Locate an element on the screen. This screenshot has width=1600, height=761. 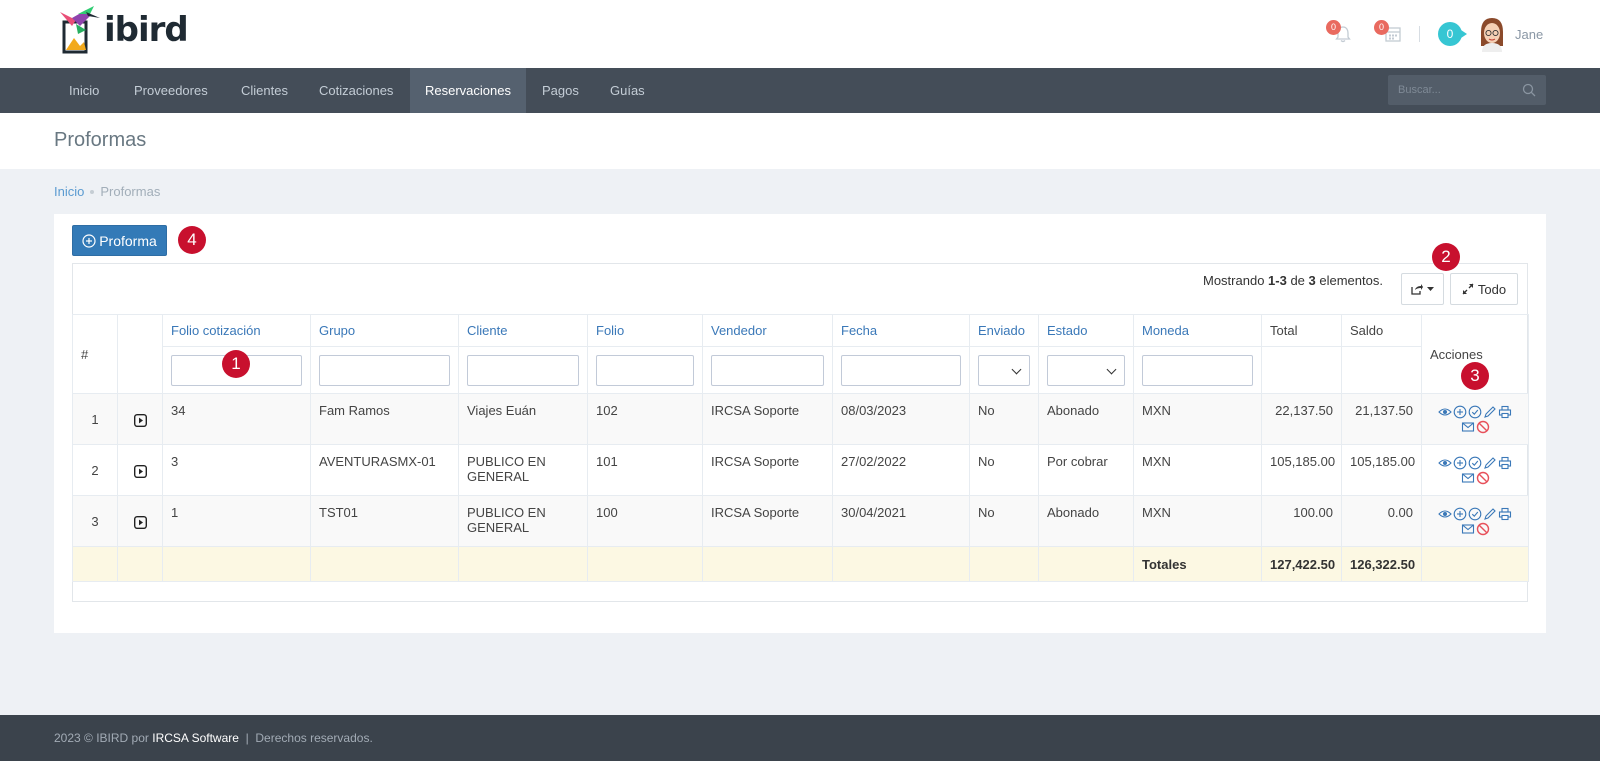
breadcrumb: Inicio Proformas is located at coordinates (107, 191).